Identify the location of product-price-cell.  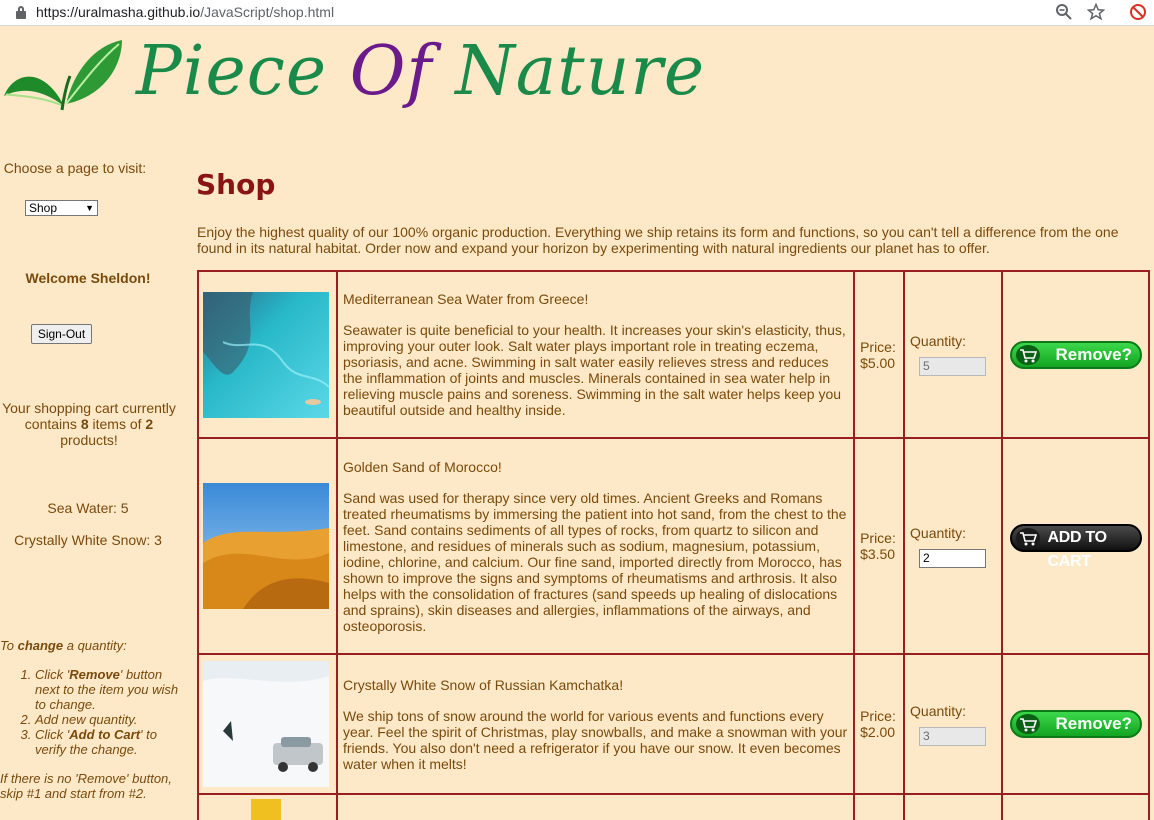
(879, 806).